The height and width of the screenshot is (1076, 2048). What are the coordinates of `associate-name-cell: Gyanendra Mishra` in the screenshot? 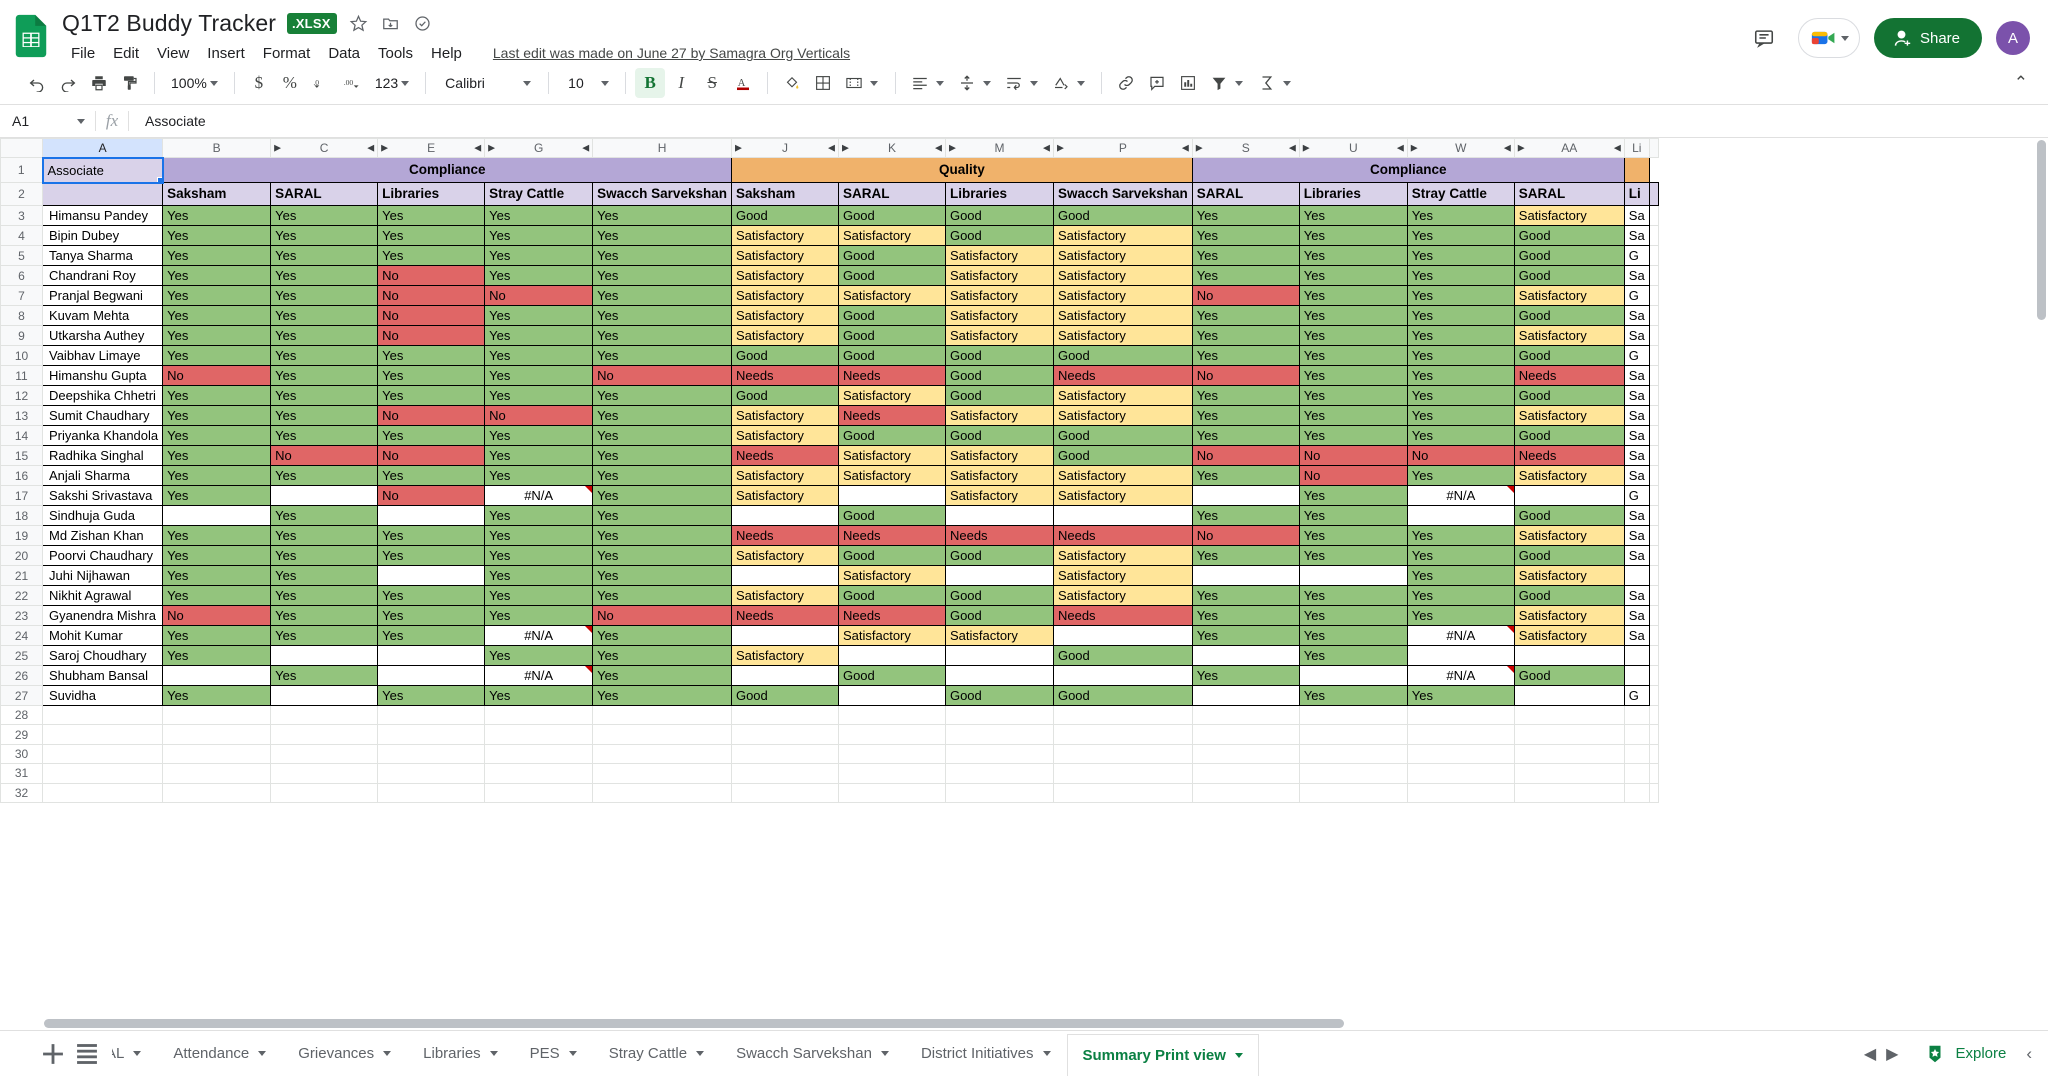 It's located at (102, 615).